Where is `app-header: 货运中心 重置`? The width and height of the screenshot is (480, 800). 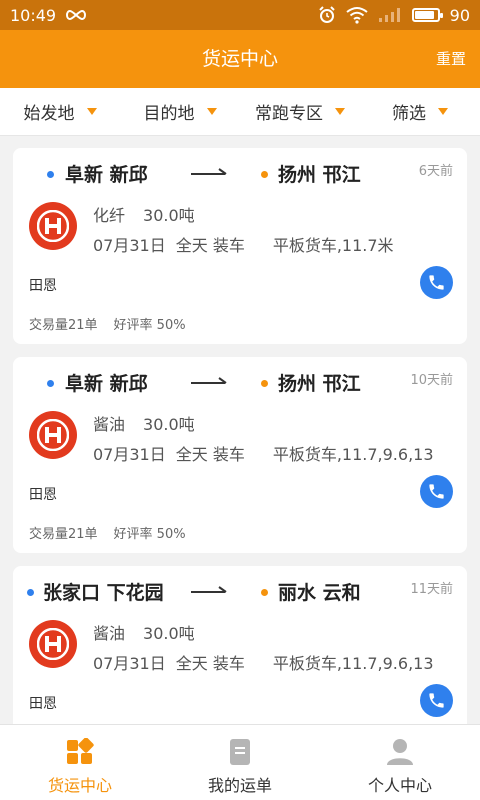 app-header: 货运中心 重置 is located at coordinates (240, 59).